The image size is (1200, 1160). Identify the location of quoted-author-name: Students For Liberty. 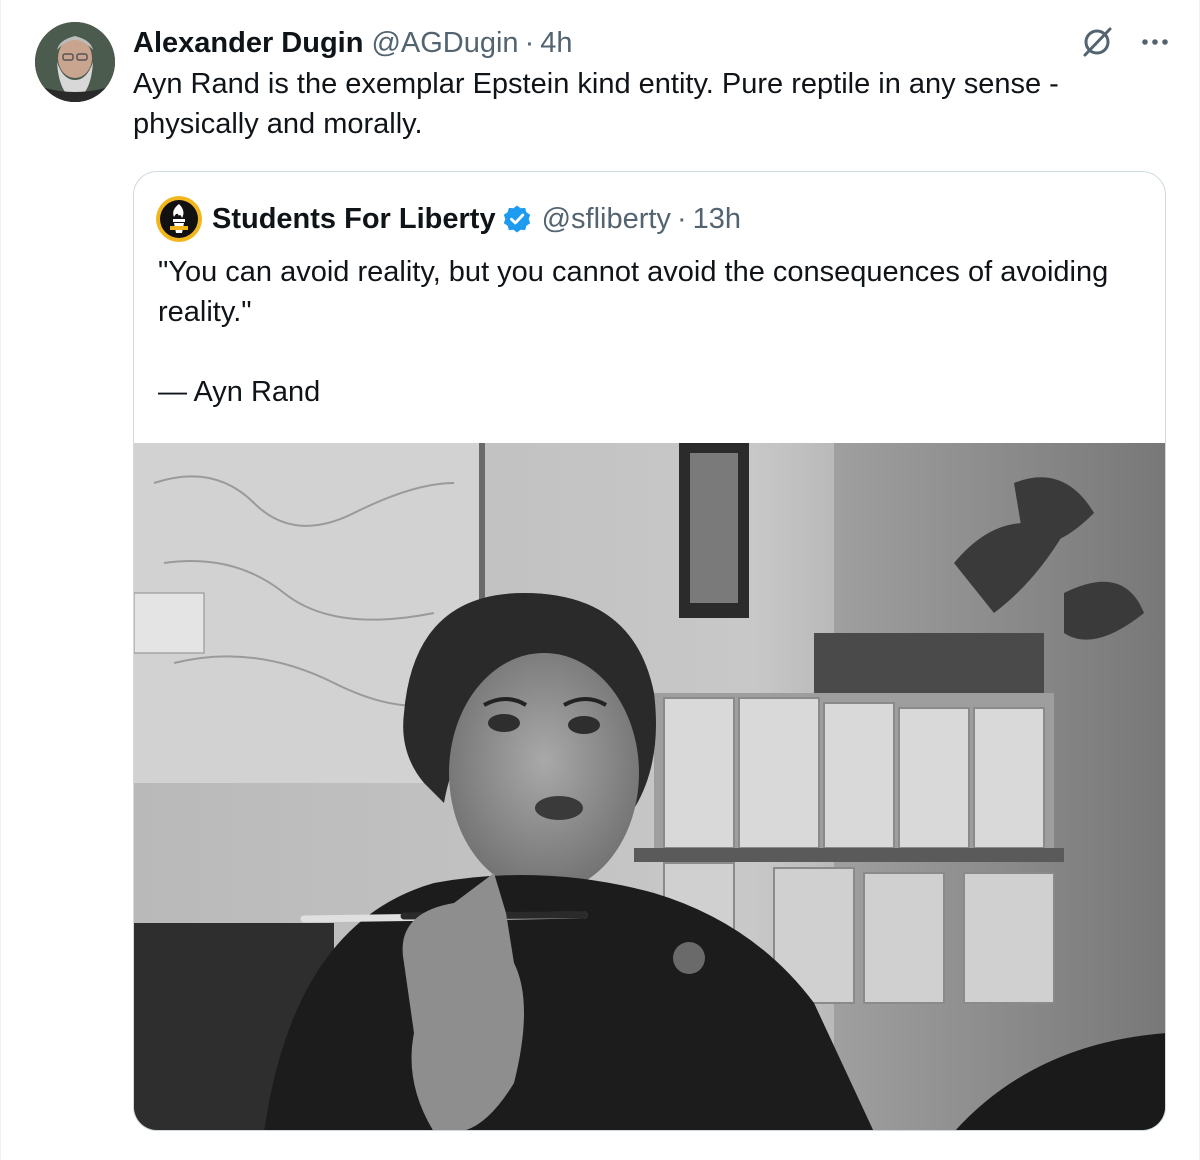
(354, 219).